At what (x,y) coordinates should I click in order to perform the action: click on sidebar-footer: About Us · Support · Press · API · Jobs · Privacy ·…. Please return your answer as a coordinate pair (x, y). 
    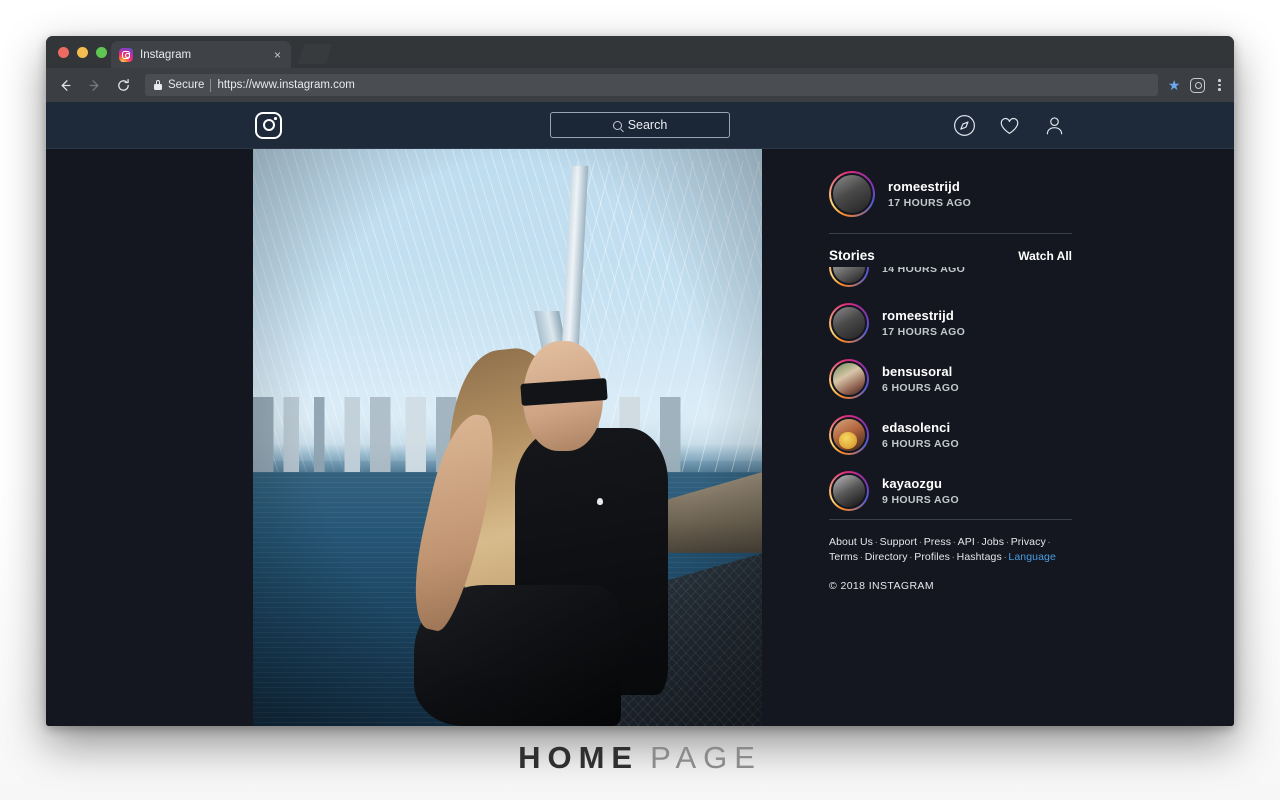
    Looking at the image, I should click on (954, 563).